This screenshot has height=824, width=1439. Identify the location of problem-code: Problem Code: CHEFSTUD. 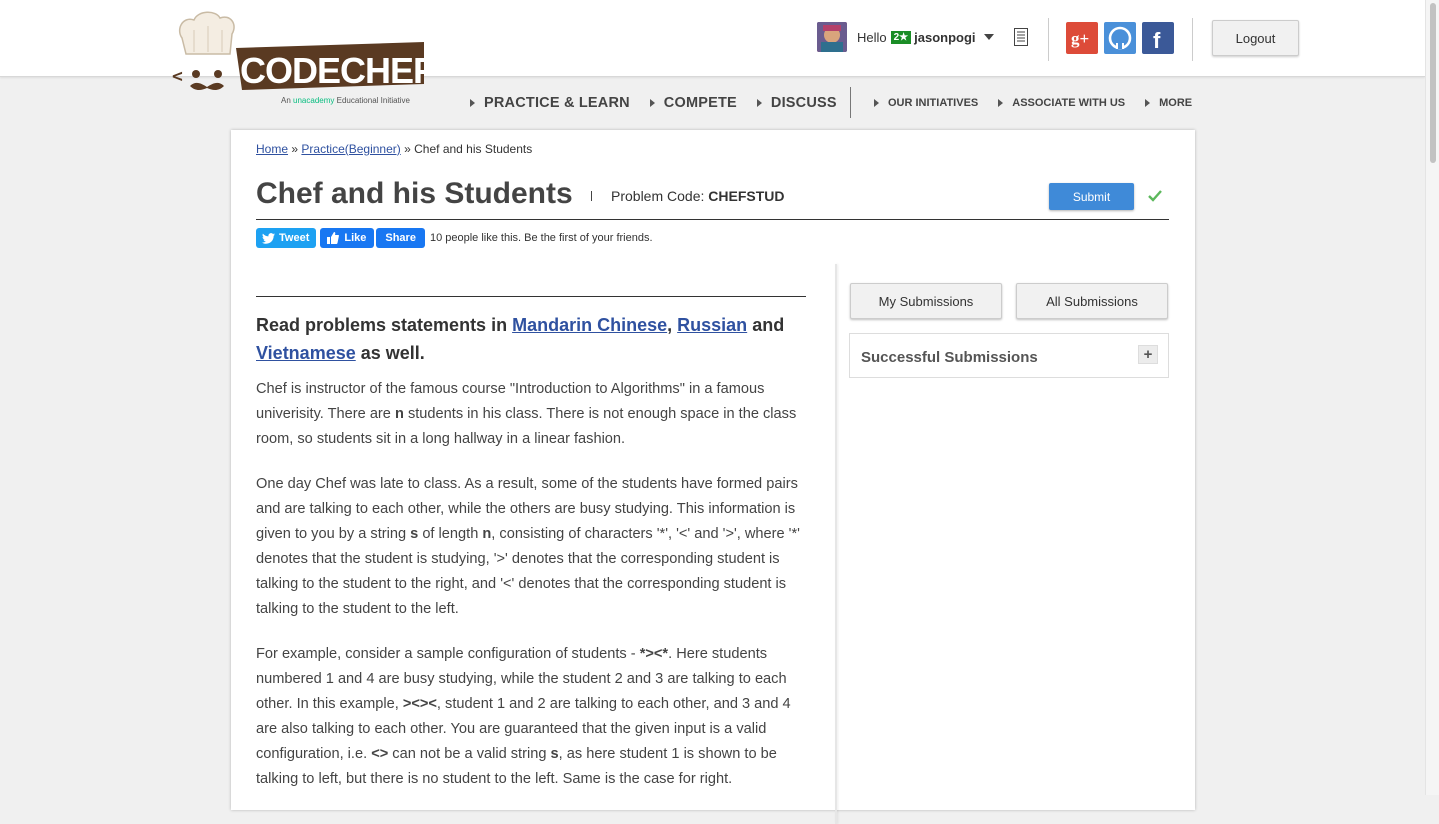
(698, 196).